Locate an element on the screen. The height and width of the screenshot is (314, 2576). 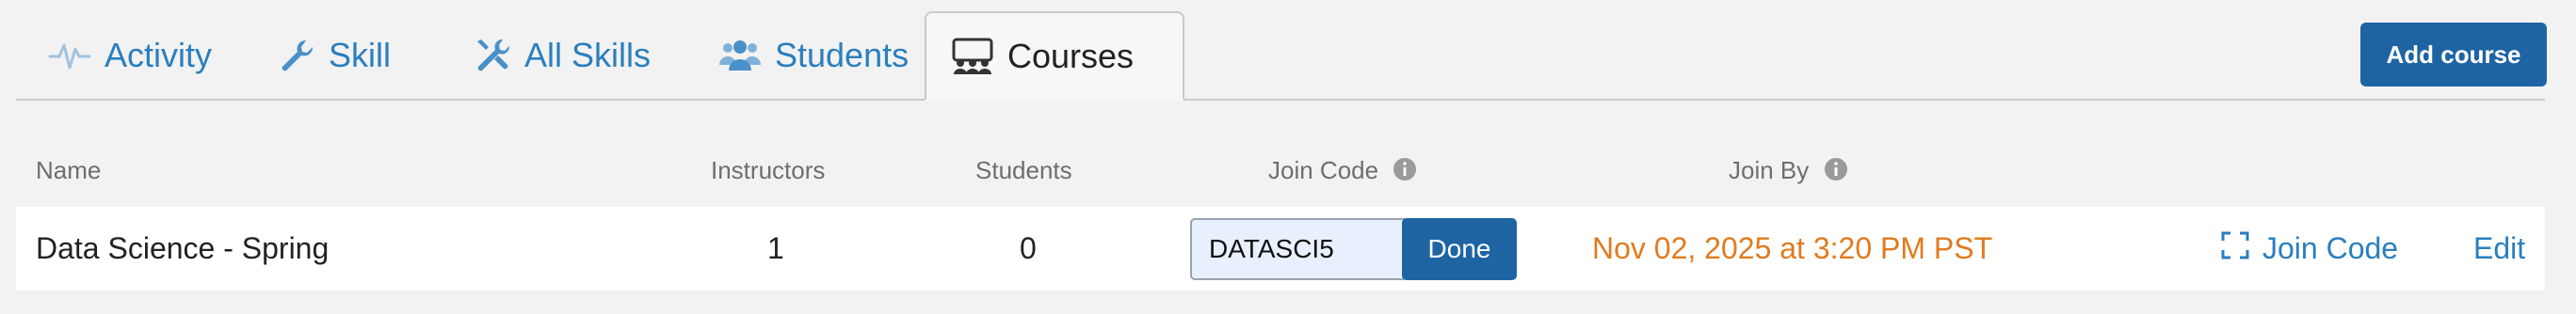
add-course-button: Add course is located at coordinates (2453, 54).